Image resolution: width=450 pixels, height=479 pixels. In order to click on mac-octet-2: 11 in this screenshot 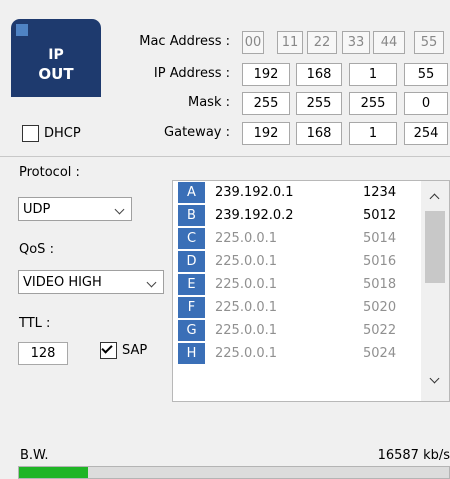, I will do `click(290, 42)`.